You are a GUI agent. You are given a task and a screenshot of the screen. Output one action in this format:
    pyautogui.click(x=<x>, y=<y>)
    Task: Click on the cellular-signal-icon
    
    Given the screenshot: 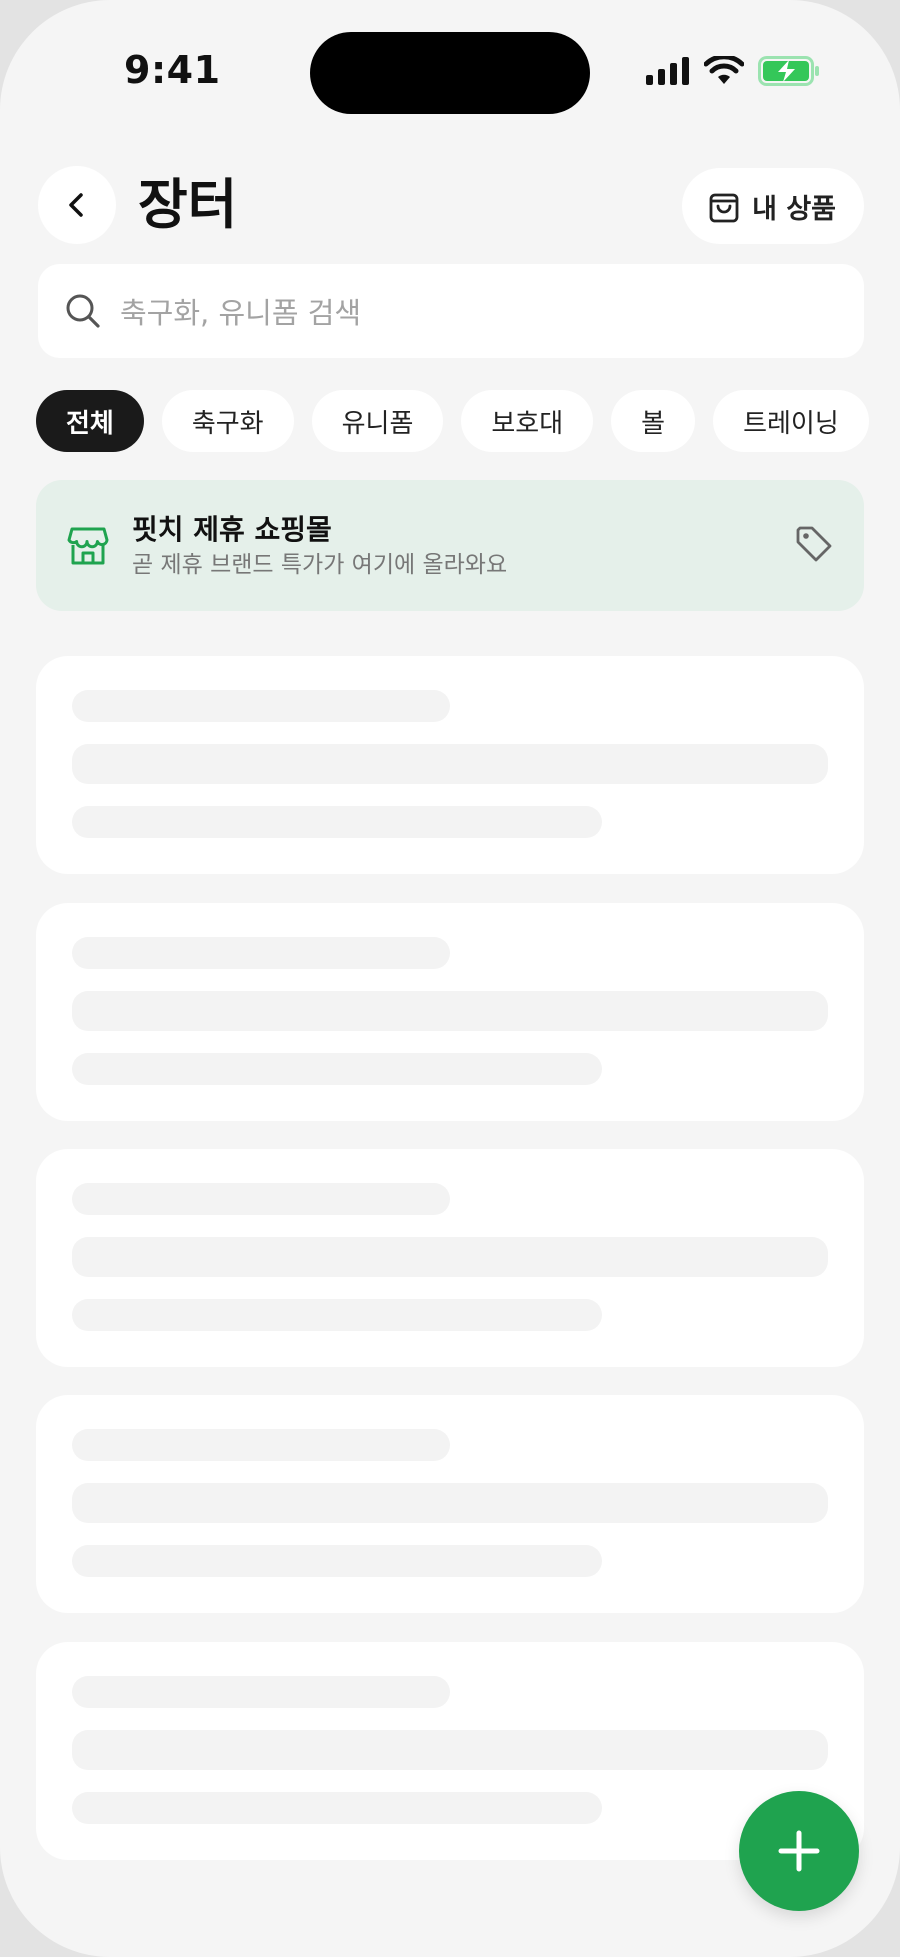 What is the action you would take?
    pyautogui.click(x=667, y=71)
    